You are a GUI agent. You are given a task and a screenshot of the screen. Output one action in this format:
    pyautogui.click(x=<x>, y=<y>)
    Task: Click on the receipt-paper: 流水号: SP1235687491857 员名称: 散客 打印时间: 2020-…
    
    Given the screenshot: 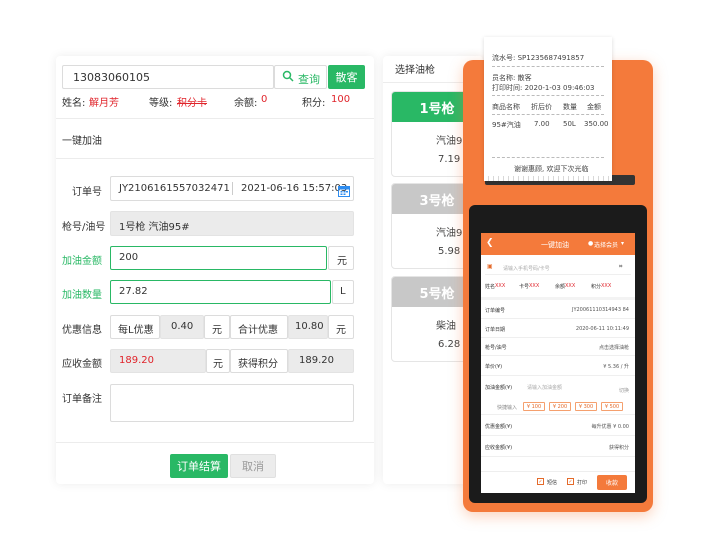 What is the action you would take?
    pyautogui.click(x=548, y=109)
    